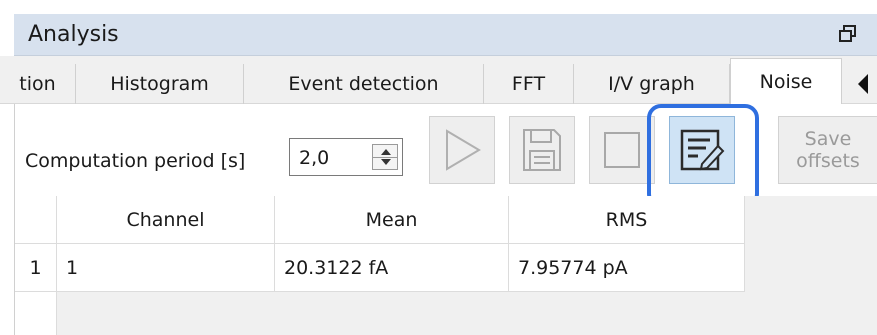  I want to click on column-header-channel: Channel, so click(166, 220).